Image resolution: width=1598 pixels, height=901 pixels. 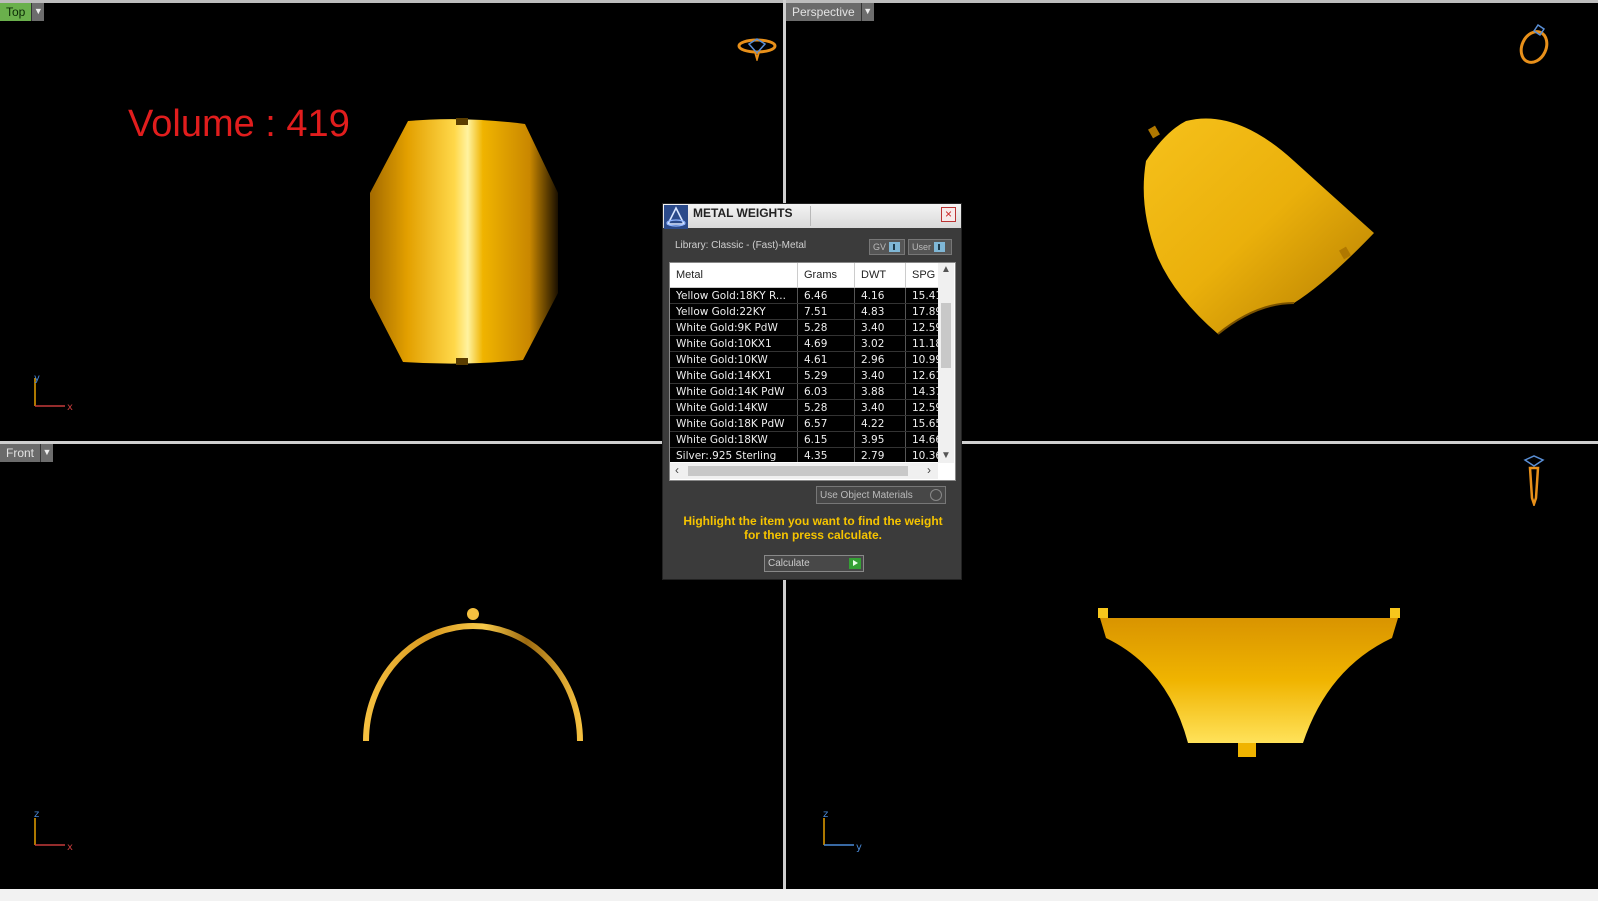 What do you see at coordinates (734, 375) in the screenshot?
I see `cell-metal: White Gold:14KX1` at bounding box center [734, 375].